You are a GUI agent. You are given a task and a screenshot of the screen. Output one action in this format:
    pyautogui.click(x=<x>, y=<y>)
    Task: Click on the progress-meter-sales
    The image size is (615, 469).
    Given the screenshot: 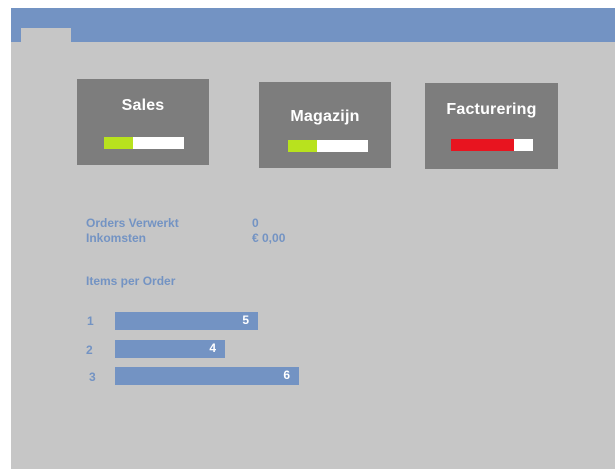 What is the action you would take?
    pyautogui.click(x=144, y=143)
    